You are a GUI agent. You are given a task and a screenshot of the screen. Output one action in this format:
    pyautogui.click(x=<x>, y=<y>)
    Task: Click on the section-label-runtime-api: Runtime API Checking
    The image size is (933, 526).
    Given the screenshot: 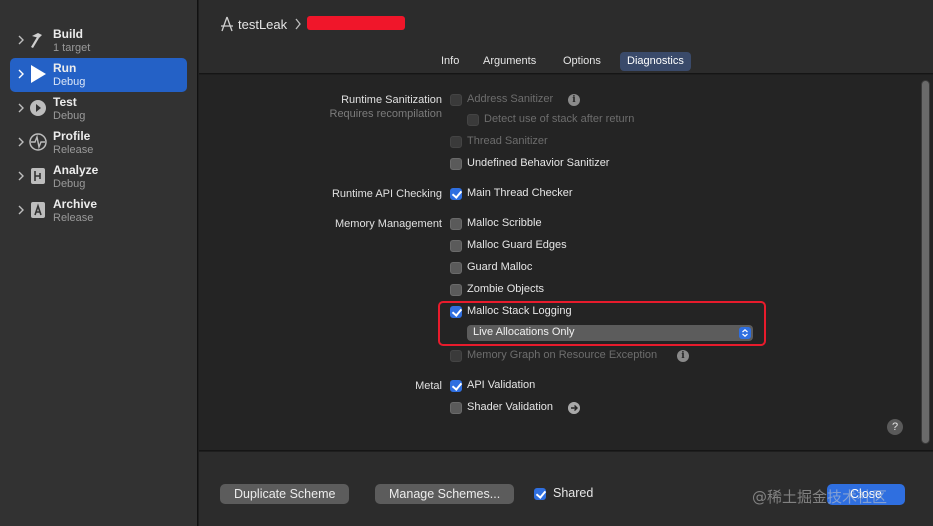 What is the action you would take?
    pyautogui.click(x=386, y=194)
    